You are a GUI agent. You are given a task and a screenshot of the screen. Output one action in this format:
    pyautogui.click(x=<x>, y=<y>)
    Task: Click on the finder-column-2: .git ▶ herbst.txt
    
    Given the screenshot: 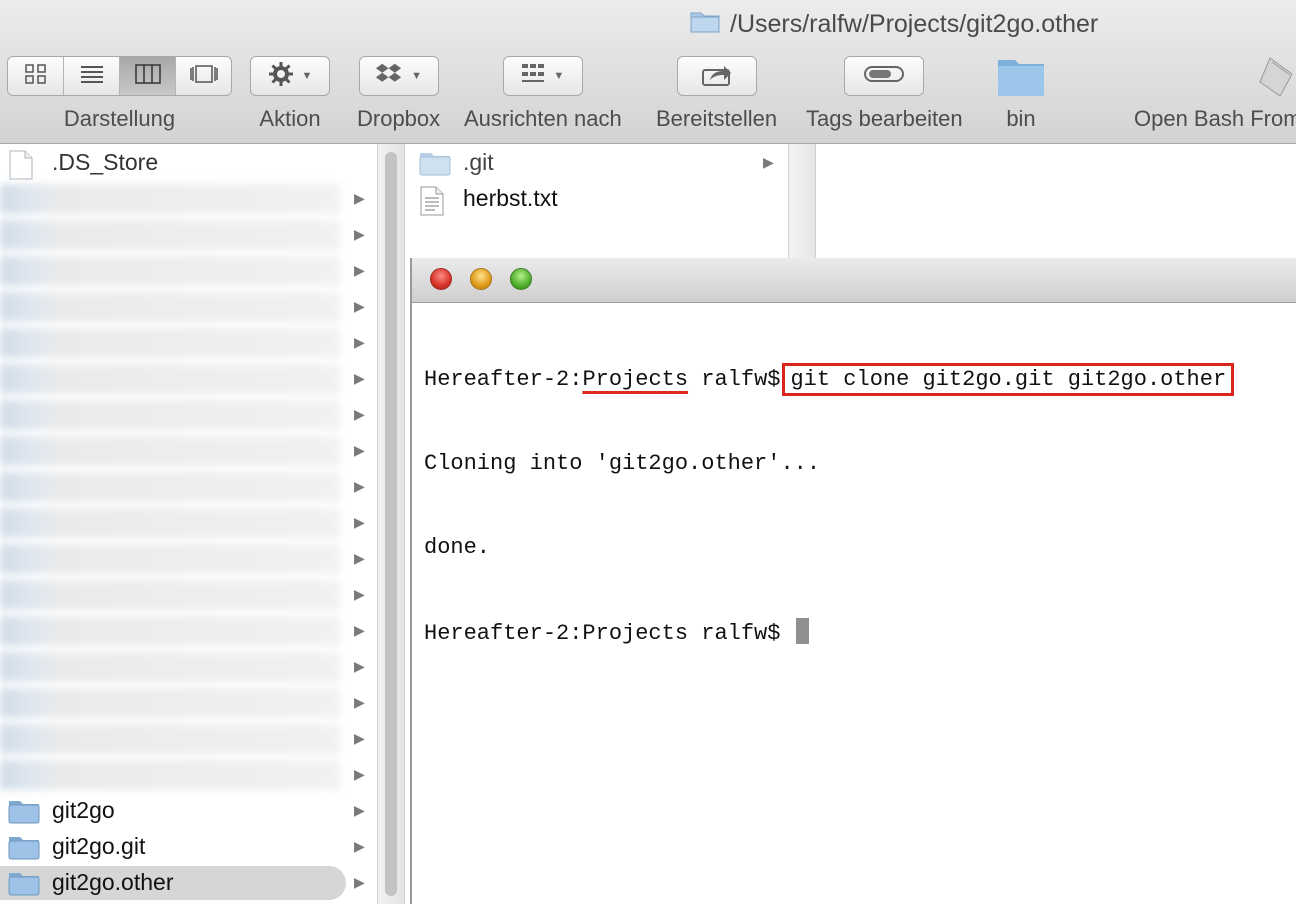 What is the action you would take?
    pyautogui.click(x=596, y=201)
    